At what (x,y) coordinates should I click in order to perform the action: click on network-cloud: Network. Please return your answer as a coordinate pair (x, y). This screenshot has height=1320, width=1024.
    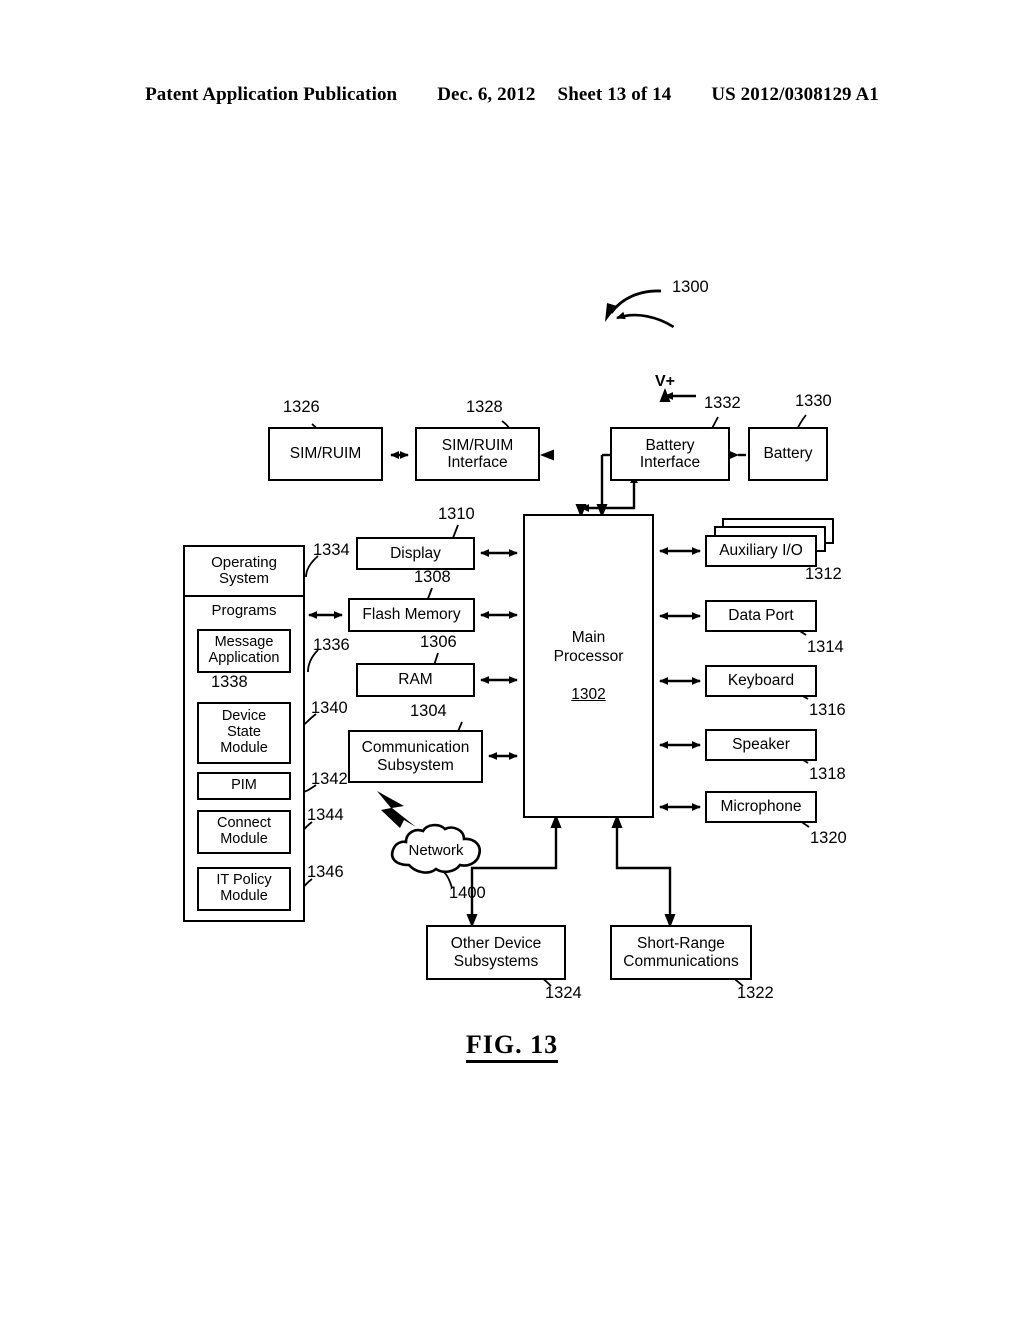
    Looking at the image, I should click on (436, 850).